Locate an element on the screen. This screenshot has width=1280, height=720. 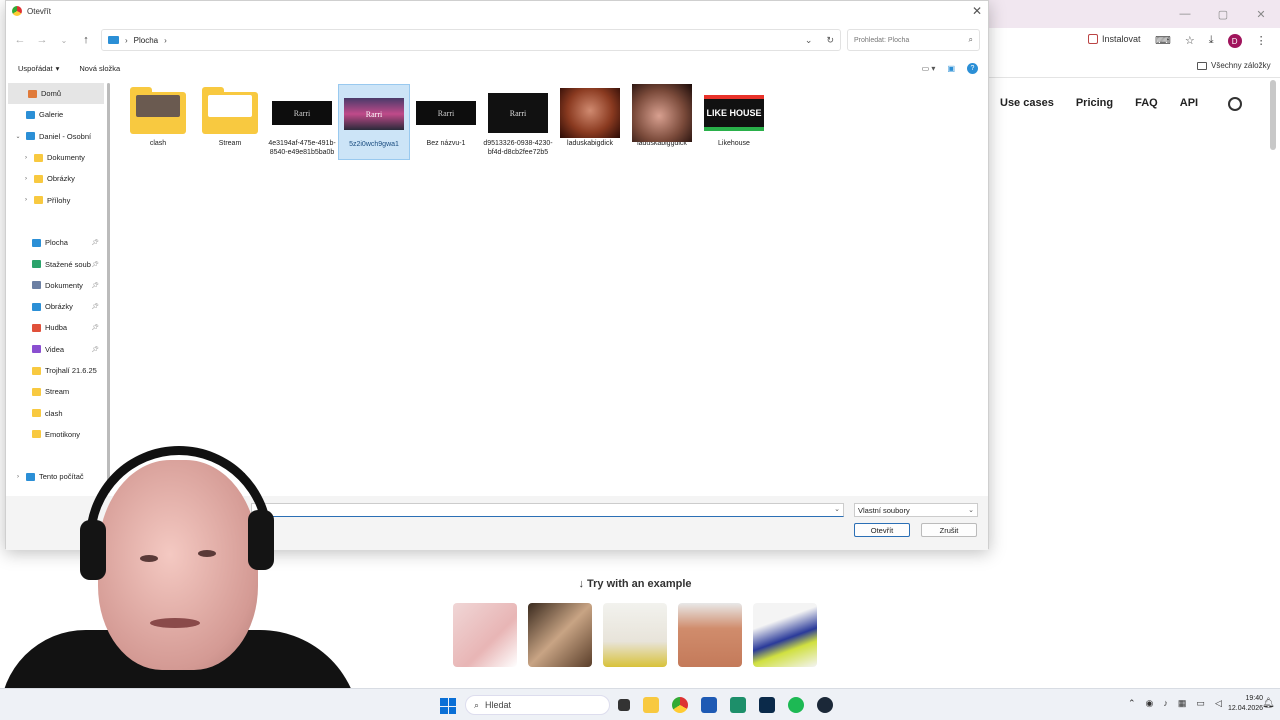
folder-preview is located at coordinates (230, 106).